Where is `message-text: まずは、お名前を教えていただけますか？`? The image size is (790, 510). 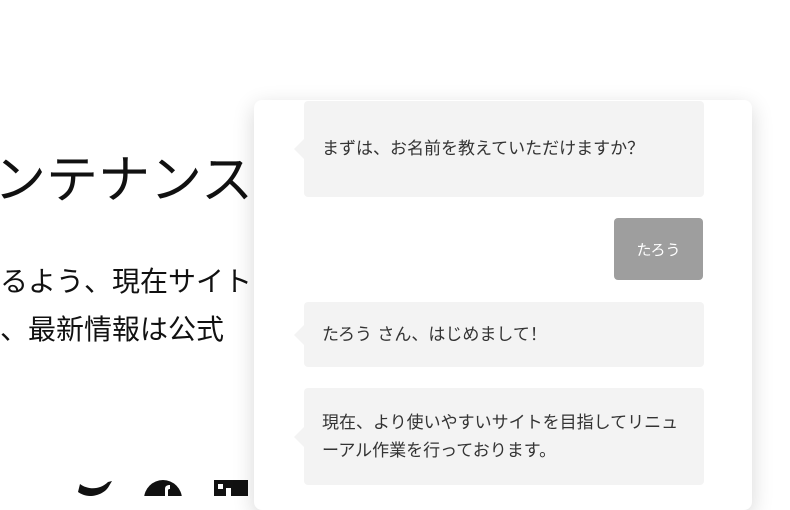
message-text: まずは、お名前を教えていただけますか？ is located at coordinates (483, 149).